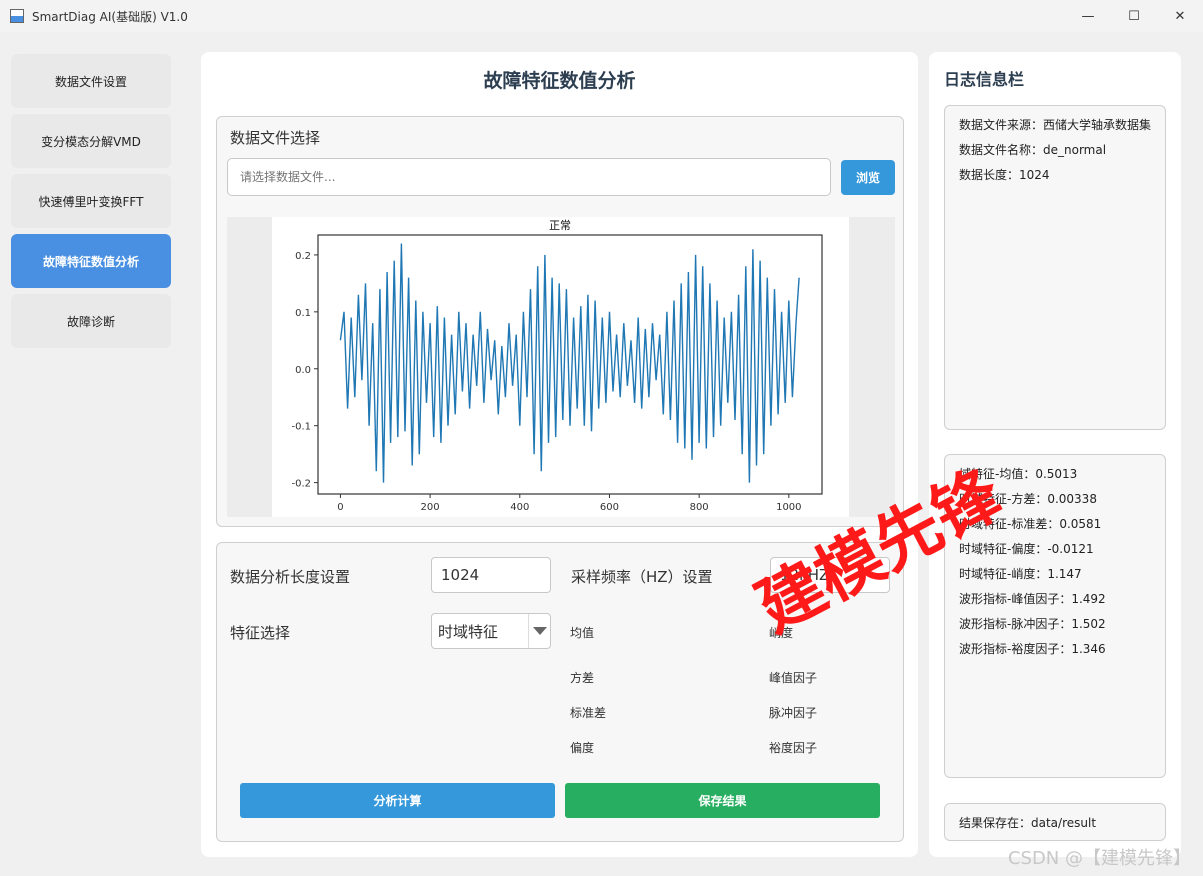 The height and width of the screenshot is (876, 1203). I want to click on maximize-button: ☐, so click(1134, 16).